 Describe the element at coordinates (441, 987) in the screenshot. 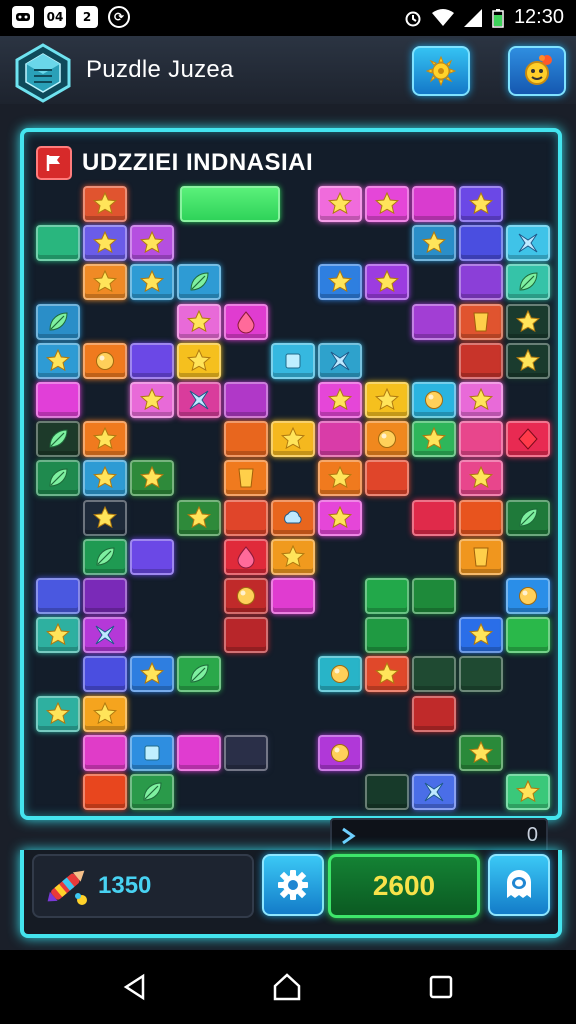

I see `recents-square-icon` at that location.